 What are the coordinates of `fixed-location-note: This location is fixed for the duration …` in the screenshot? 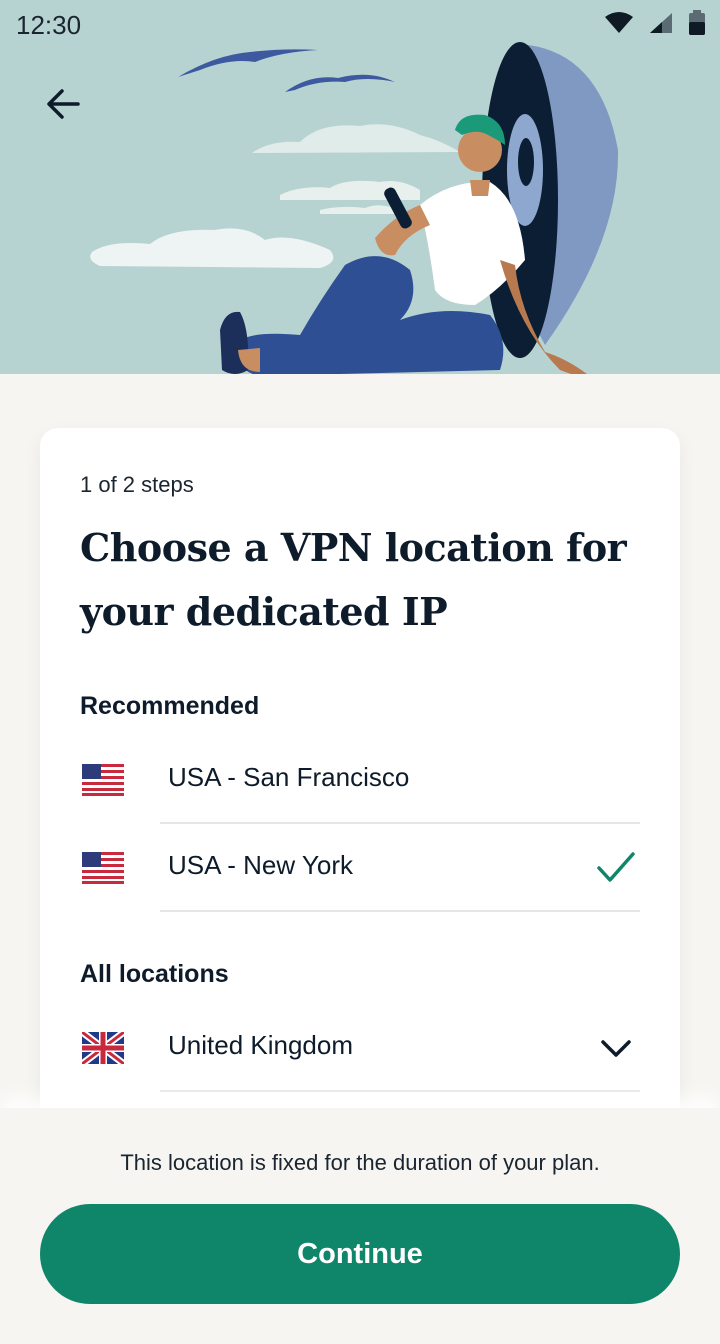 It's located at (360, 1162).